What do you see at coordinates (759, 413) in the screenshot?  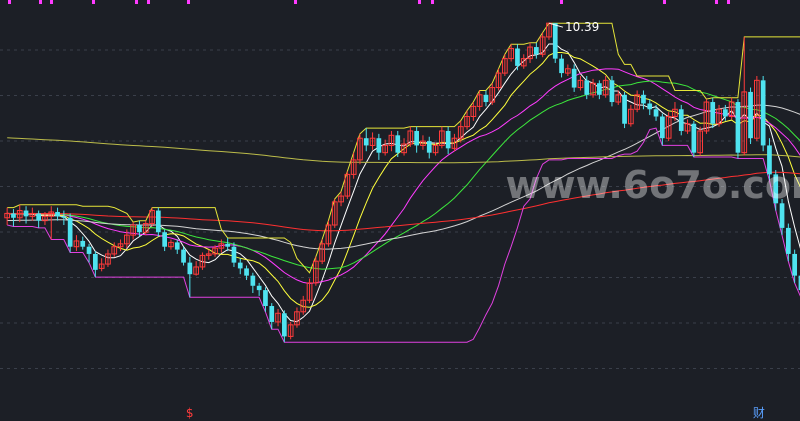 I see `event-marker-finance: 财` at bounding box center [759, 413].